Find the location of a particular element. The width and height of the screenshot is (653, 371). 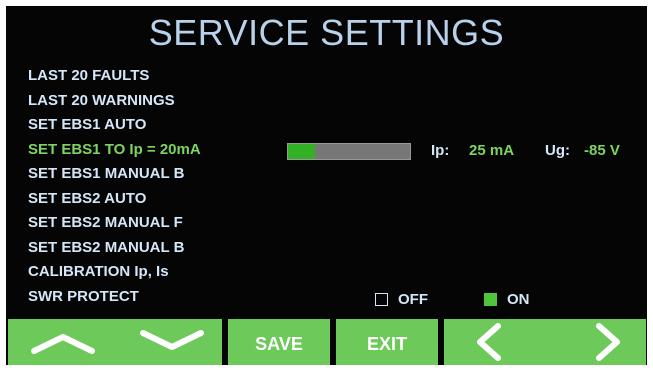

menu-item-set-ebs2-manual-b: SET EBS2 MANUAL B is located at coordinates (114, 248).